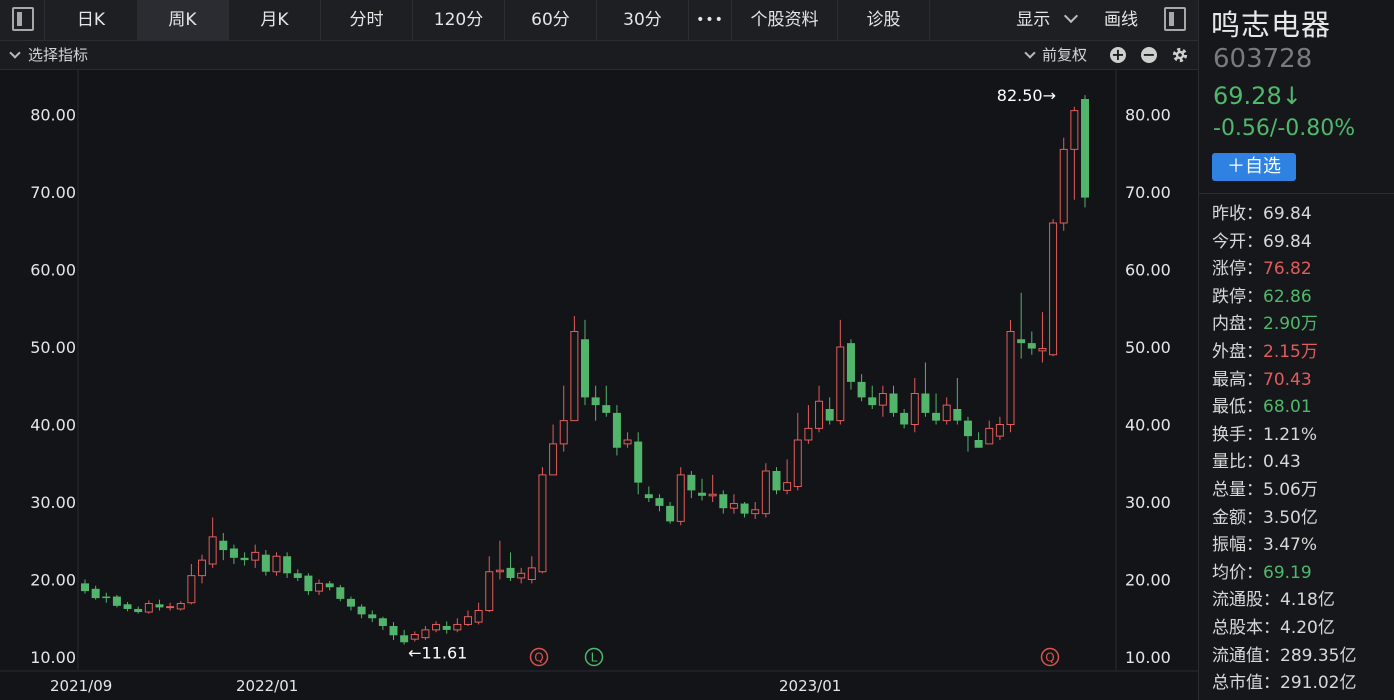 The width and height of the screenshot is (1394, 700). I want to click on tab-week-k: 周K, so click(183, 20).